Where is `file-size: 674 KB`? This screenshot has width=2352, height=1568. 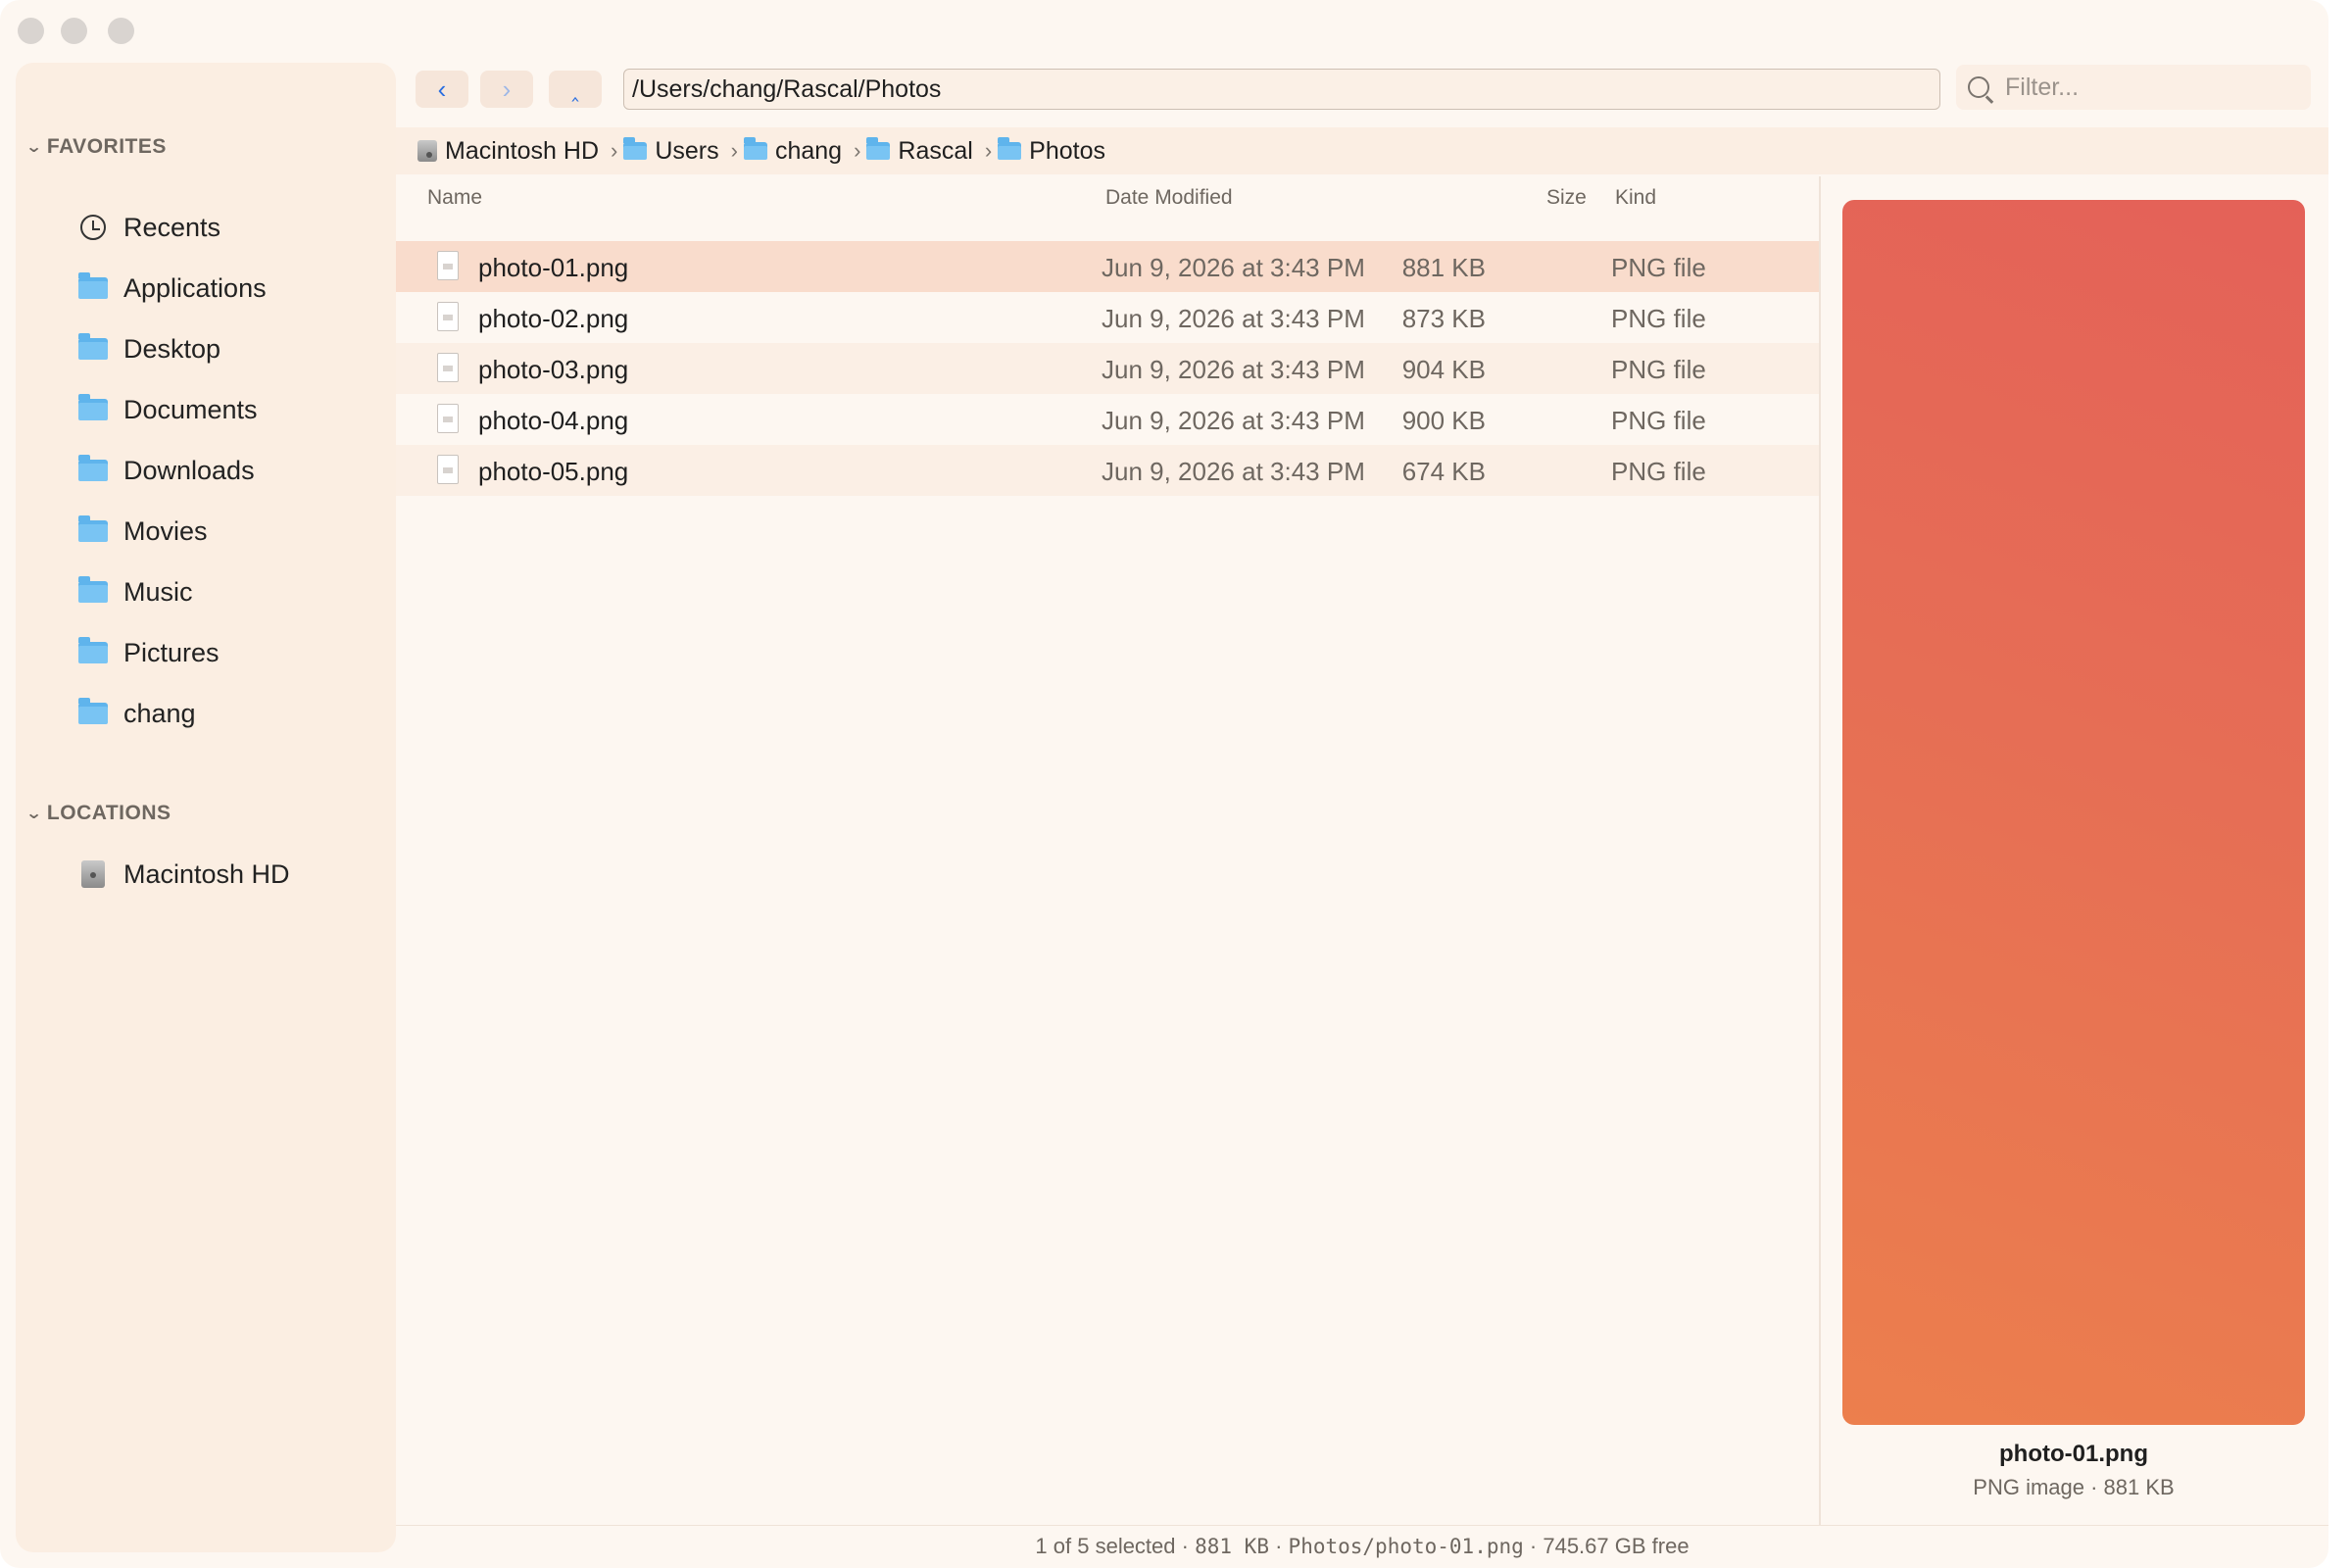
file-size: 674 KB is located at coordinates (1443, 471).